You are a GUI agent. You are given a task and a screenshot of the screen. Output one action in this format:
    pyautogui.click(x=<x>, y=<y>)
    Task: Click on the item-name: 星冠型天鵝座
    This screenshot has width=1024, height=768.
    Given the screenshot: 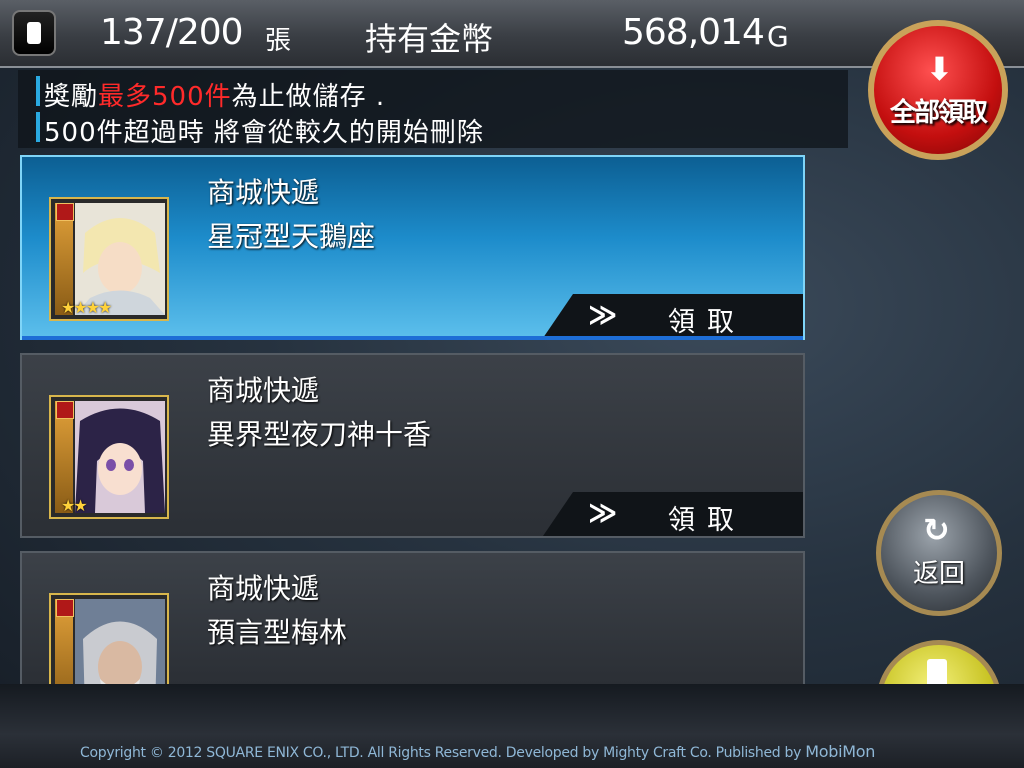 What is the action you would take?
    pyautogui.click(x=291, y=236)
    